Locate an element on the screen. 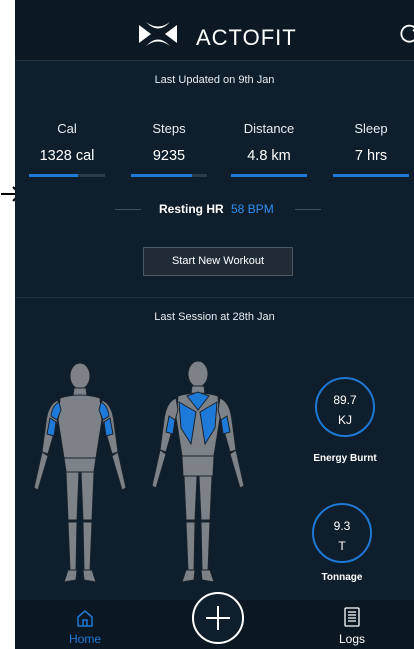  tonnage-circle: 9.3 T is located at coordinates (342, 533).